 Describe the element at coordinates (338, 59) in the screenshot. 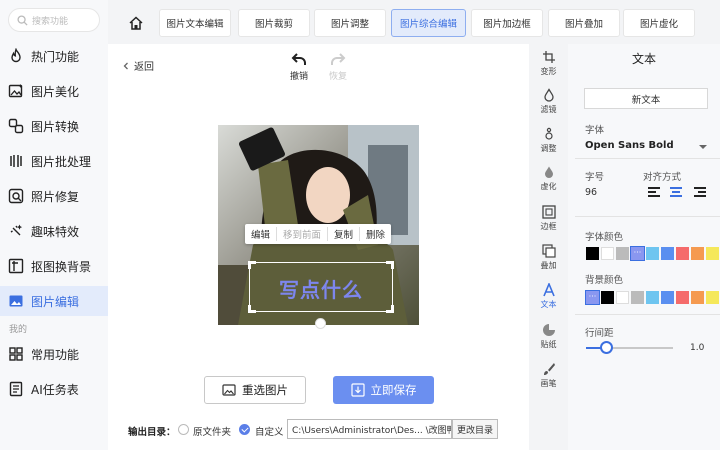

I see `redo-icon` at that location.